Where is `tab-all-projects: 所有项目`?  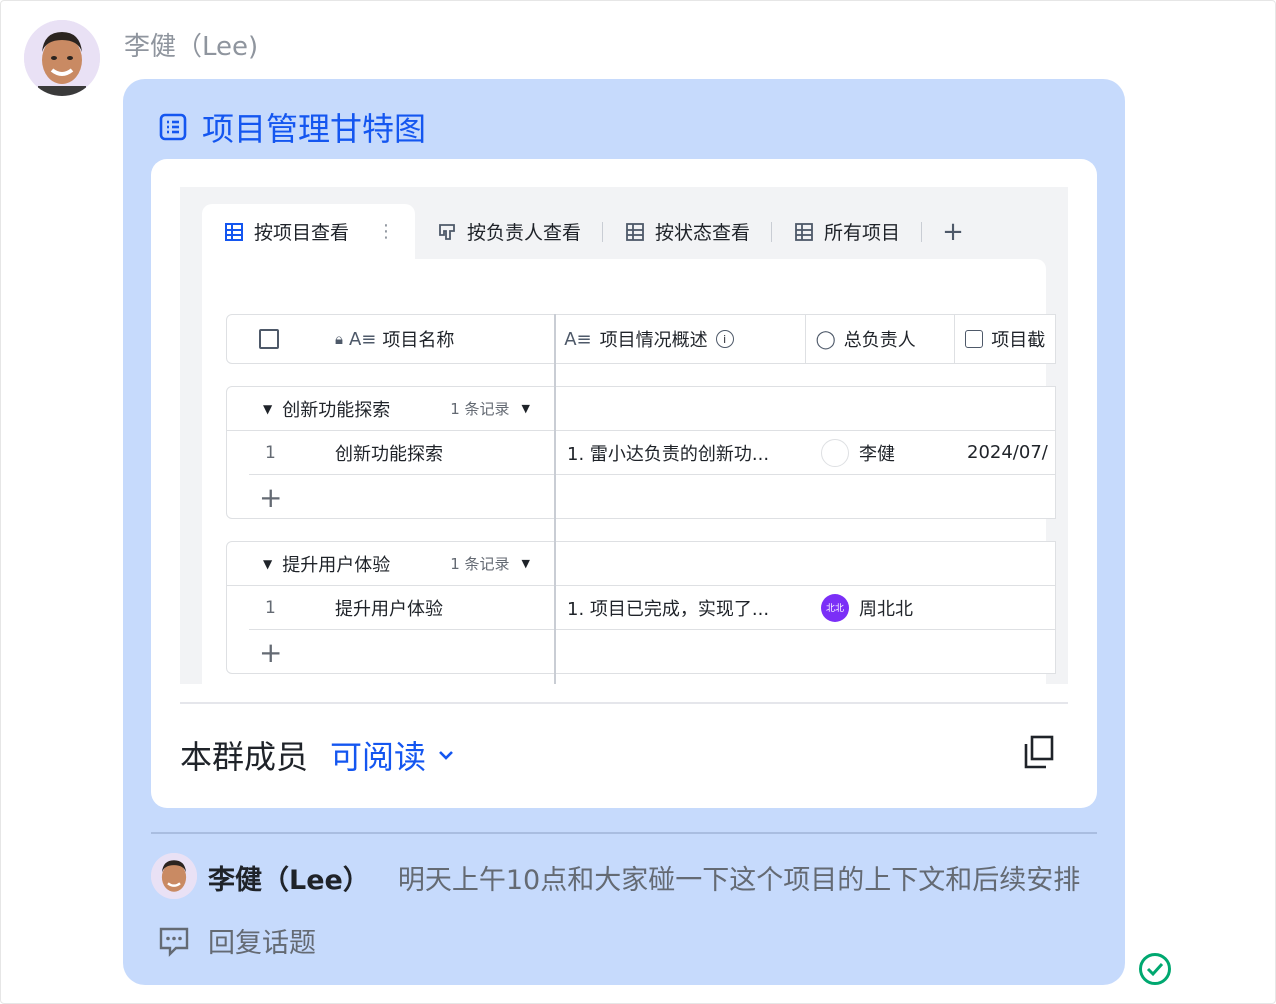
tab-all-projects: 所有项目 is located at coordinates (847, 231).